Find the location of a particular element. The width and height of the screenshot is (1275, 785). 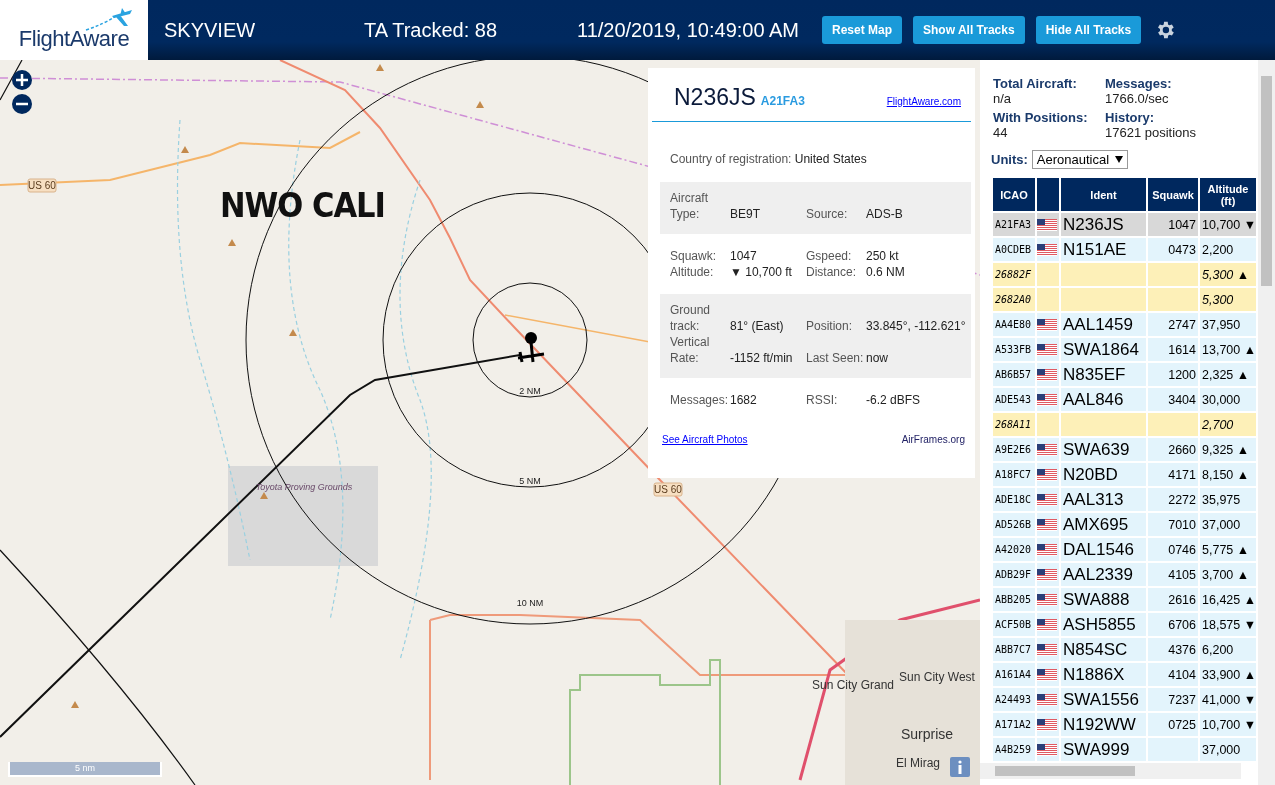

map-place-label: El Mirag is located at coordinates (918, 763).